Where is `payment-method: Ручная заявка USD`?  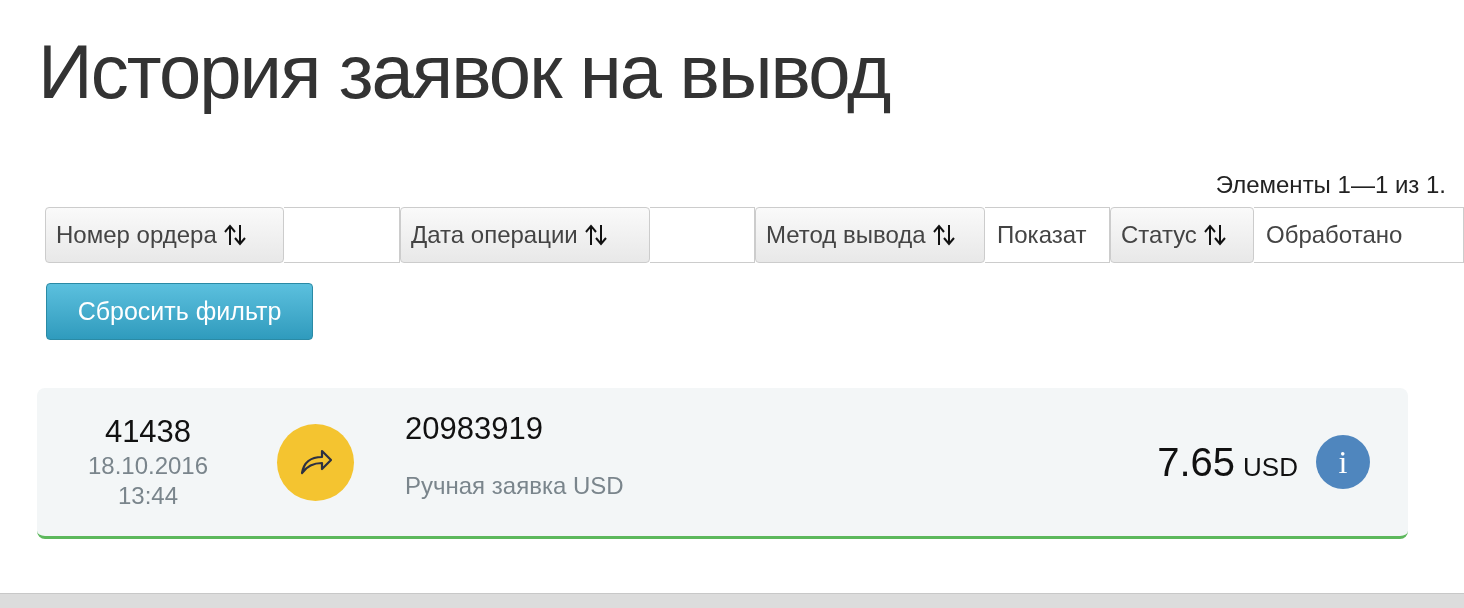
payment-method: Ручная заявка USD is located at coordinates (514, 485).